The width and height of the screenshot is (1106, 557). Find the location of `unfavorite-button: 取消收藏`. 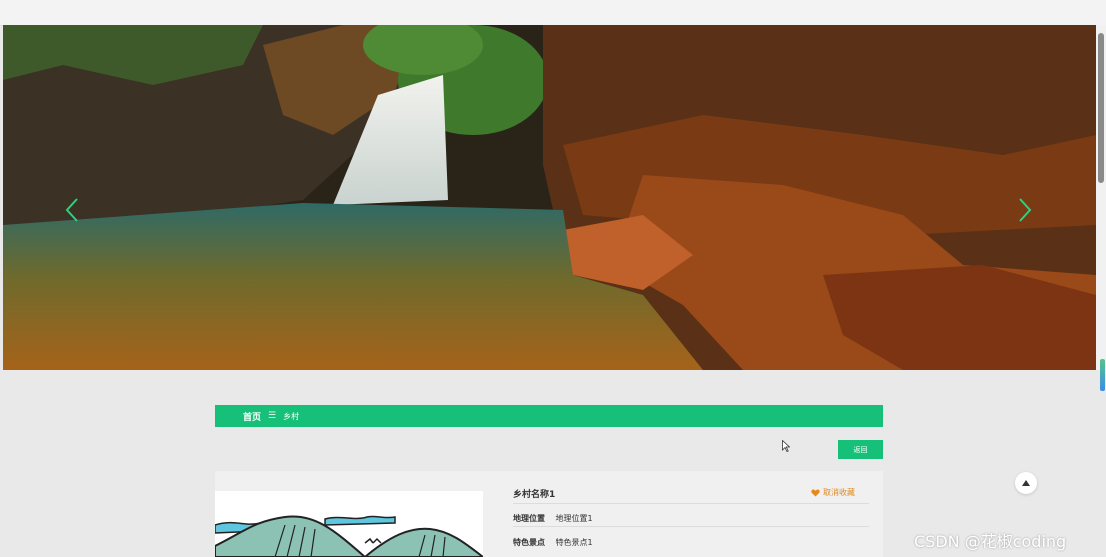

unfavorite-button: 取消收藏 is located at coordinates (833, 492).